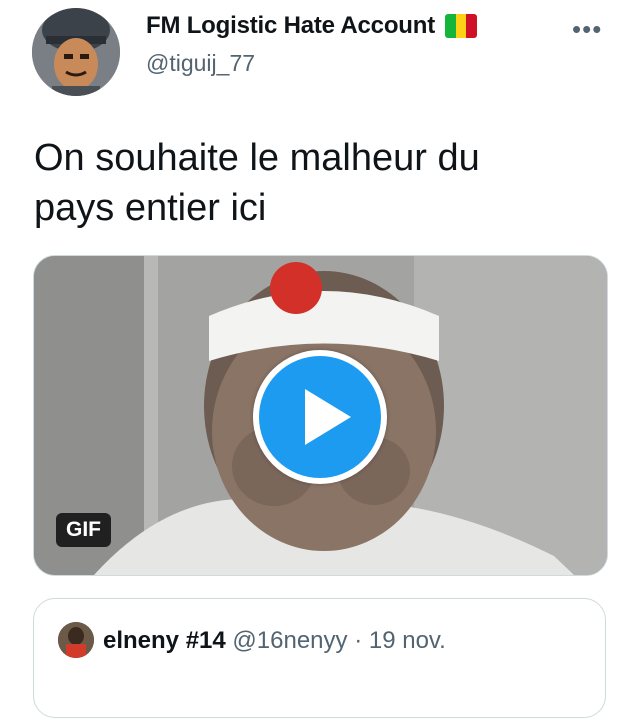  I want to click on author-name-text: FM Logistic Hate Account, so click(290, 25).